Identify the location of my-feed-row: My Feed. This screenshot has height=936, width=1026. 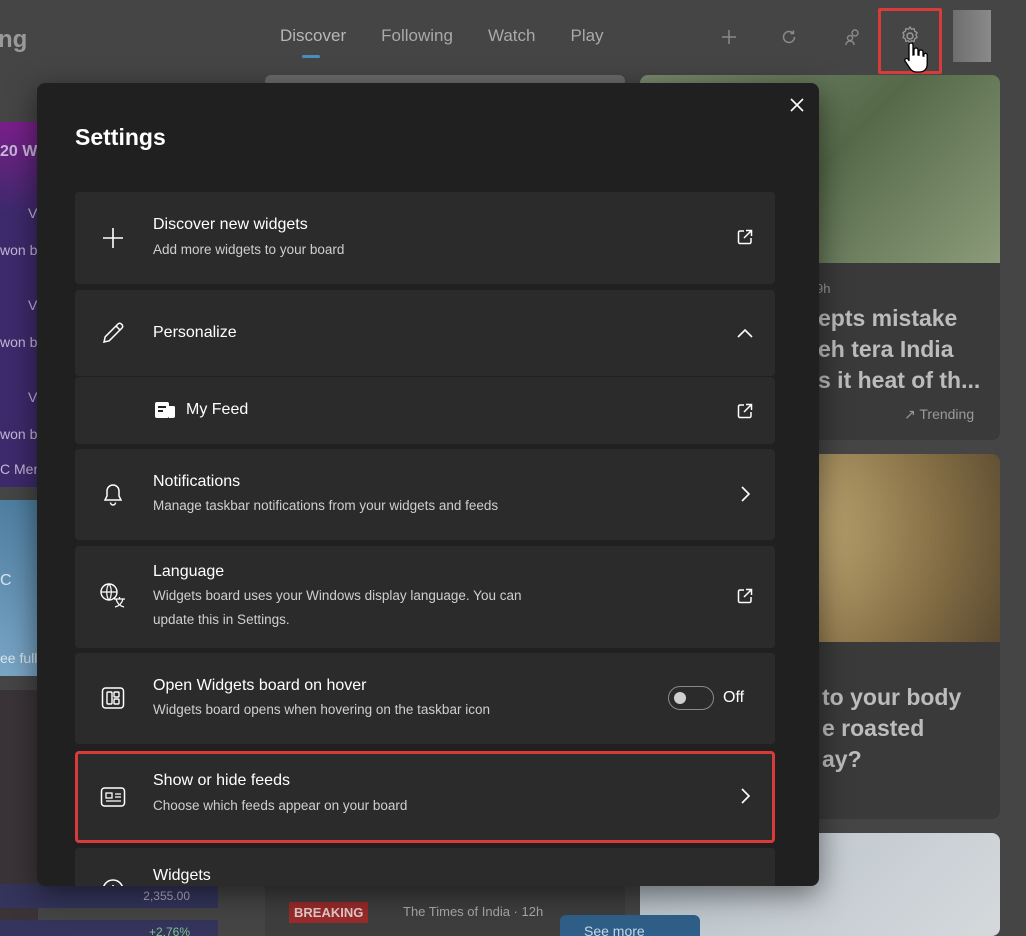
(425, 410).